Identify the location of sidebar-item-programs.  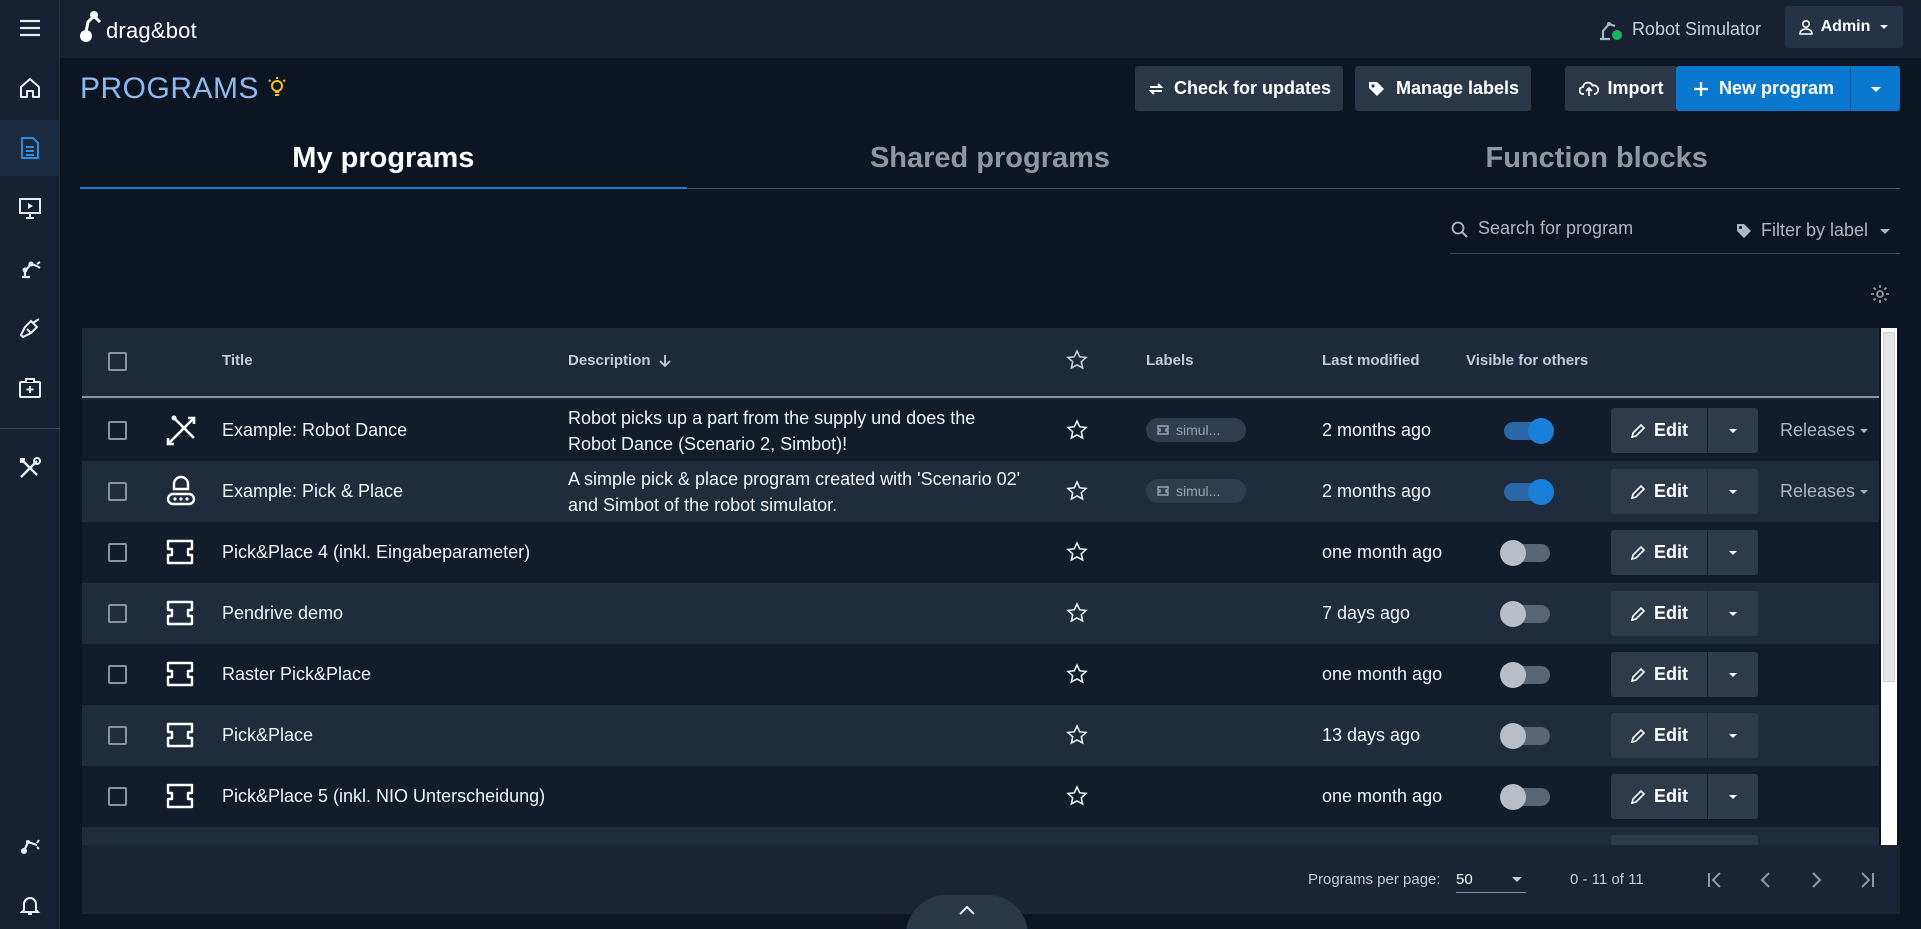
(30, 148).